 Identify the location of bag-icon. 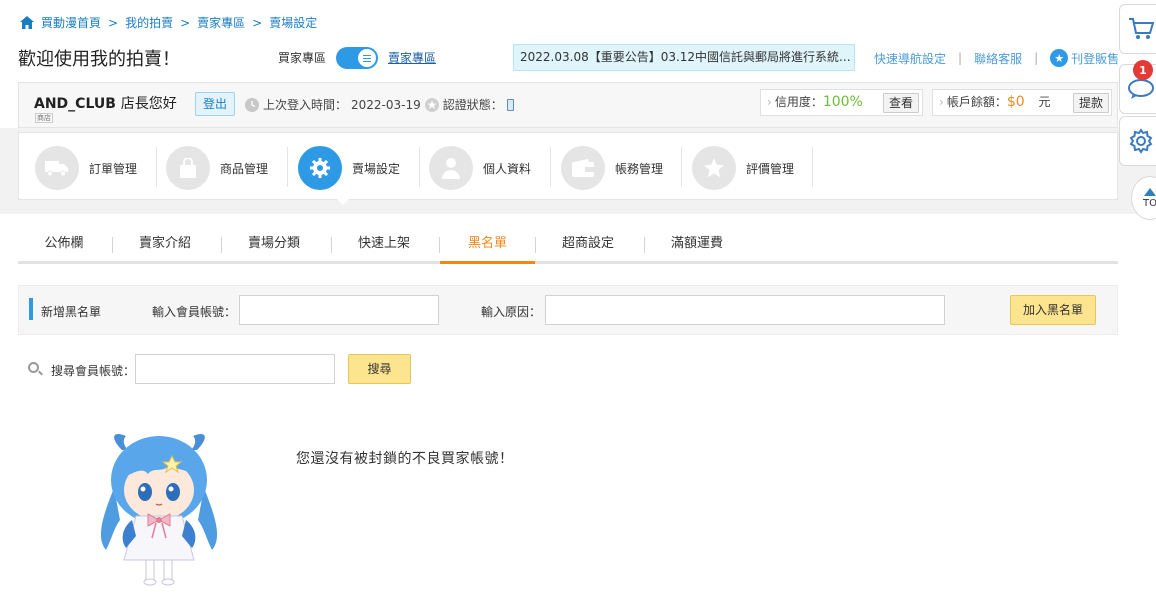
(188, 168).